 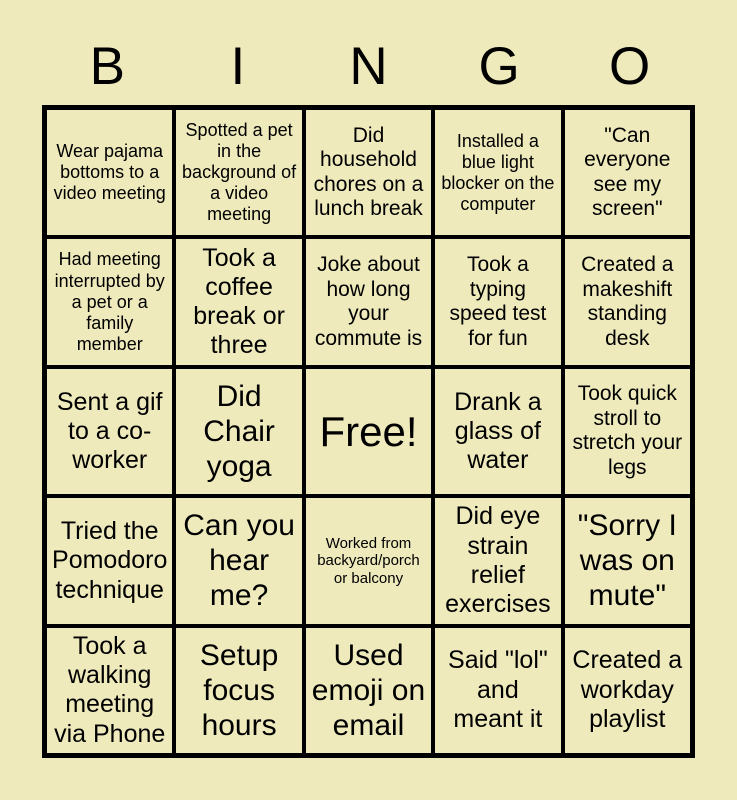 I want to click on bingo-cell: Wear pajama bottoms to a video meeting, so click(x=110, y=173).